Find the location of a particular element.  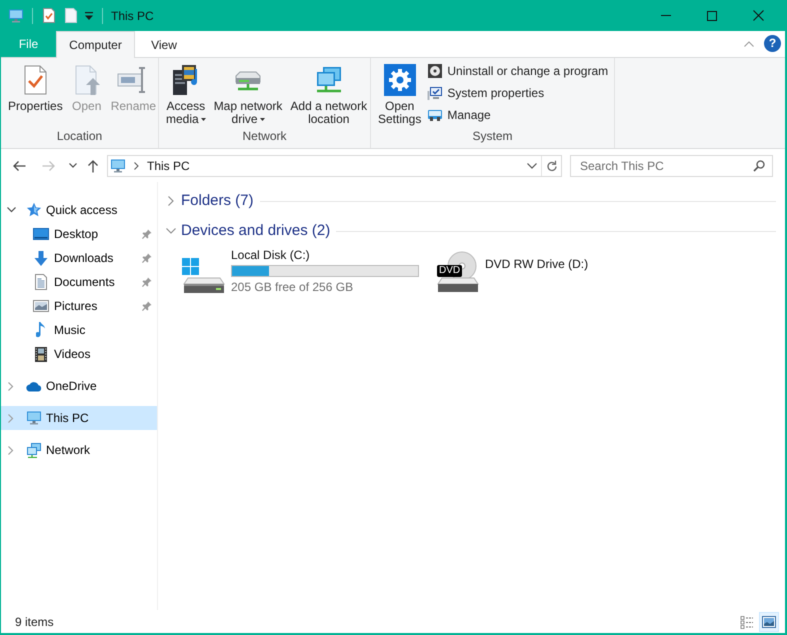

breadcrumb-item: This PC is located at coordinates (168, 165).